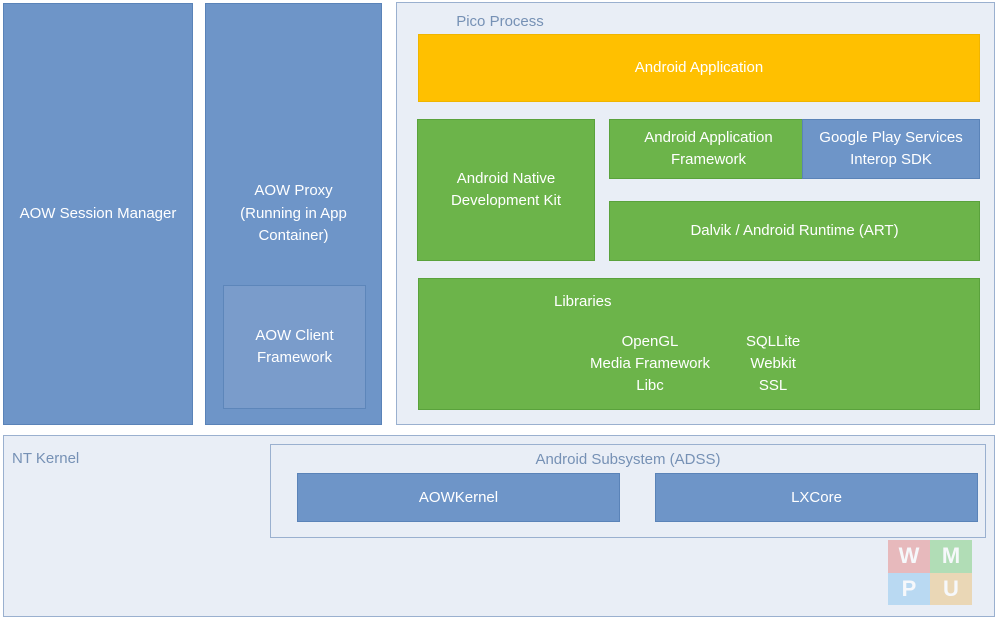 This screenshot has height=625, width=1000. I want to click on library-item: OpenGL, so click(650, 341).